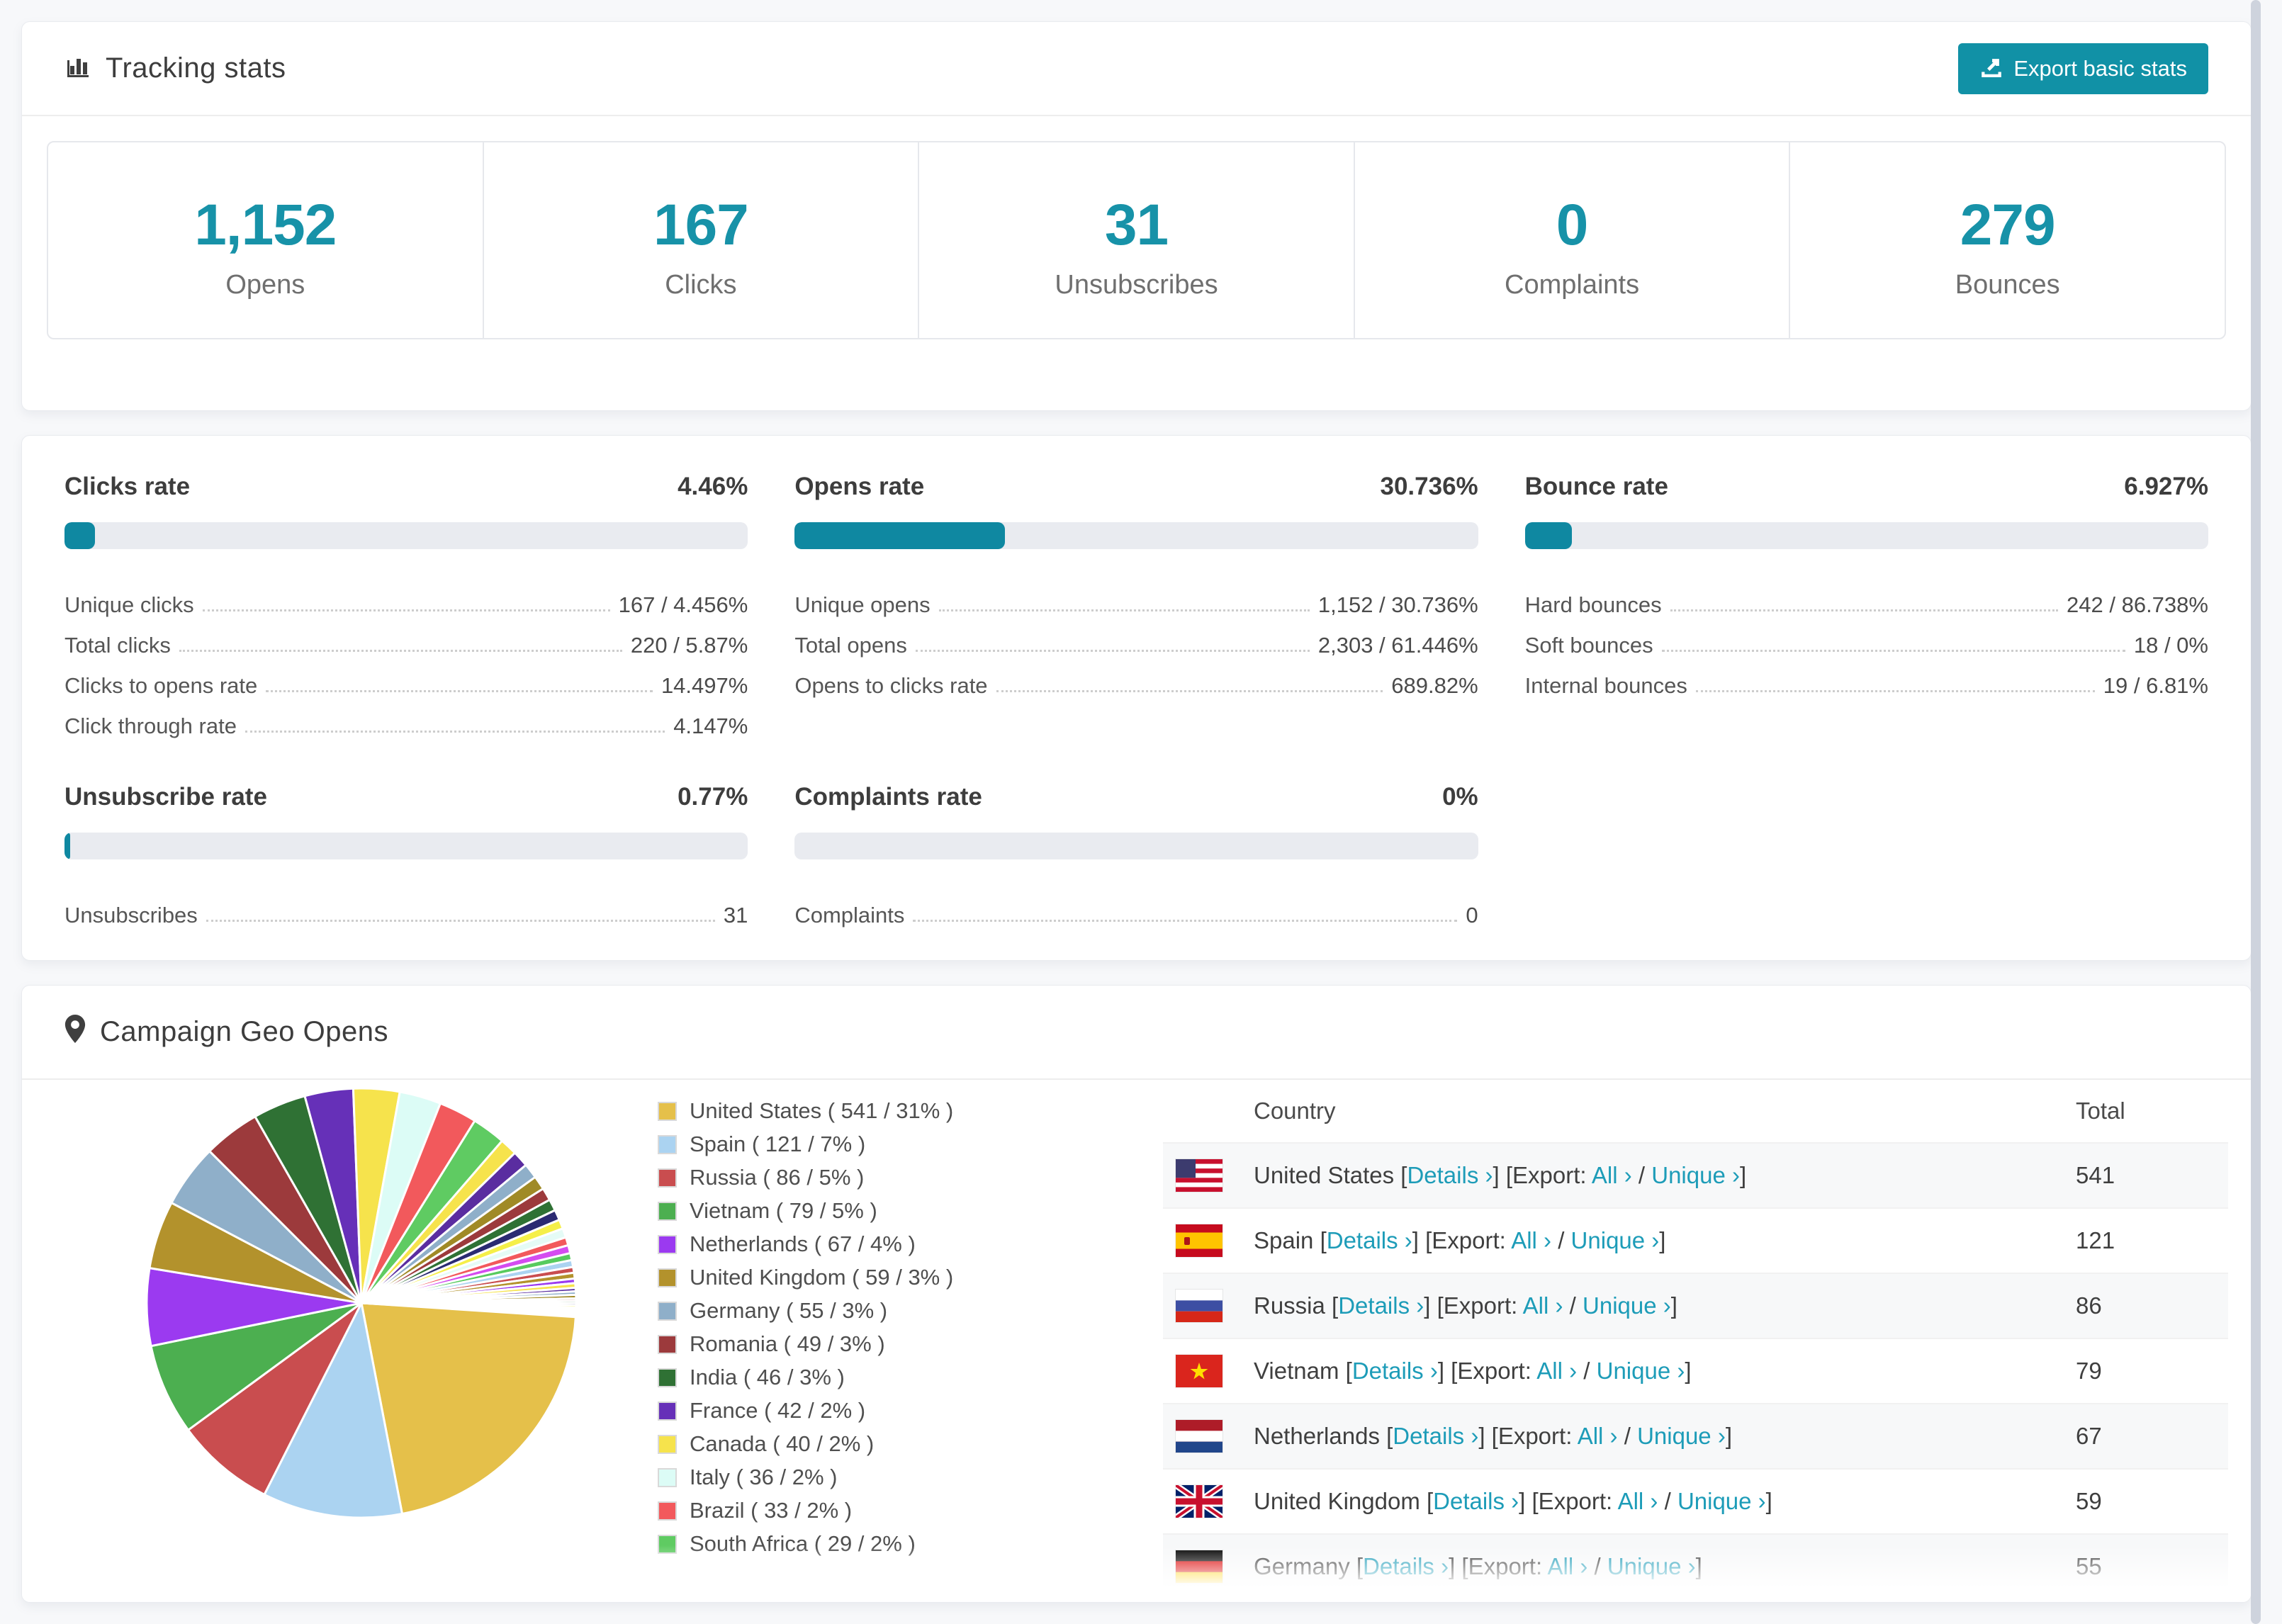  Describe the element at coordinates (806, 1477) in the screenshot. I see `legend-item: Italy ( 36 / 2% )` at that location.